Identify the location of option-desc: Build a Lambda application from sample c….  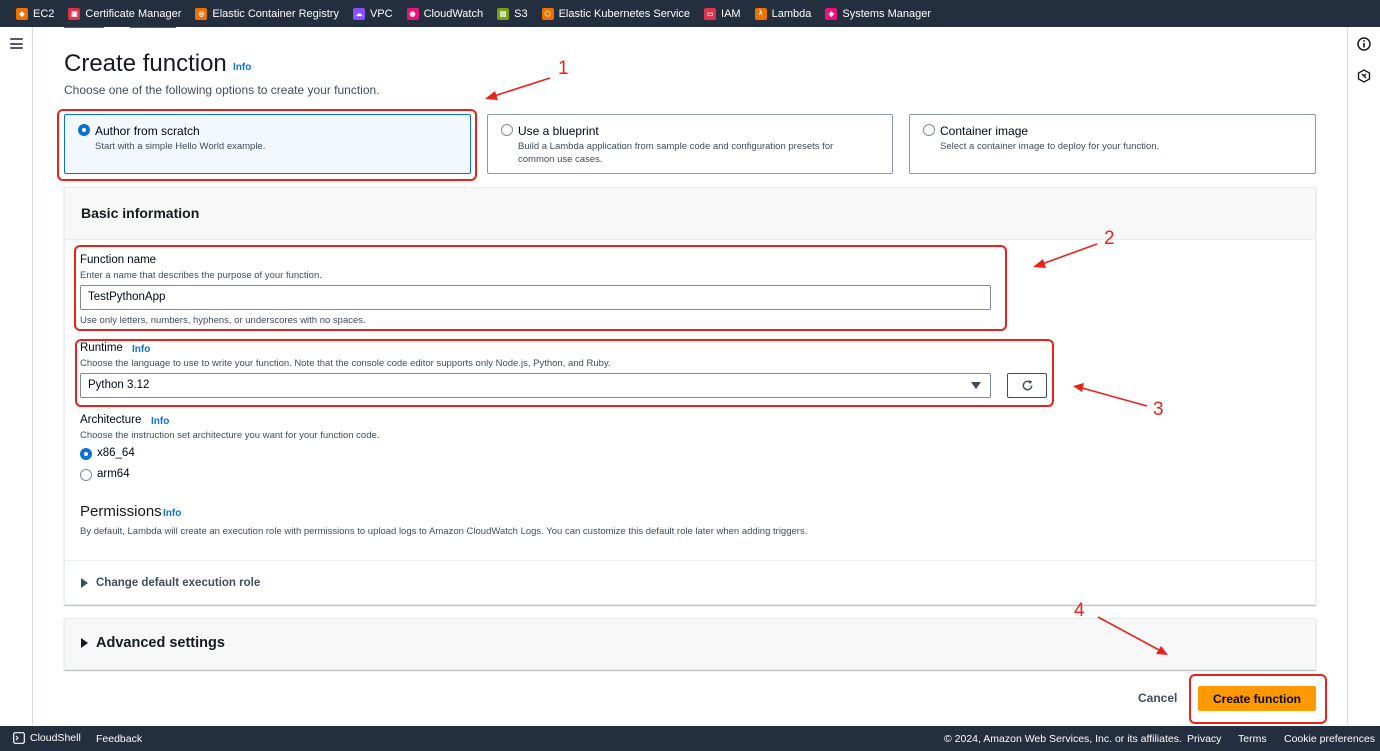
(676, 153).